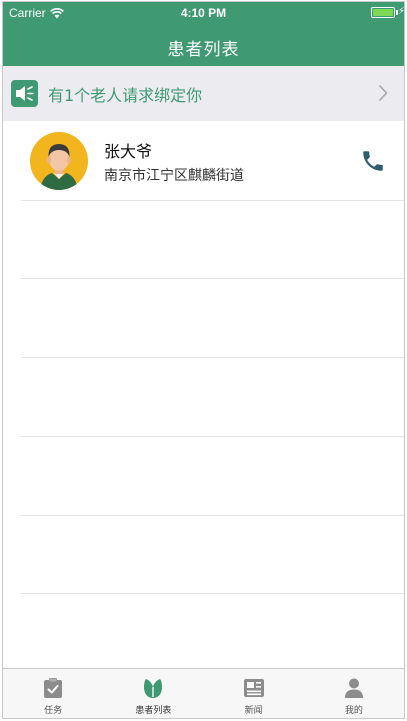 Image resolution: width=407 pixels, height=721 pixels. What do you see at coordinates (128, 151) in the screenshot?
I see `patient-name: 张大爷` at bounding box center [128, 151].